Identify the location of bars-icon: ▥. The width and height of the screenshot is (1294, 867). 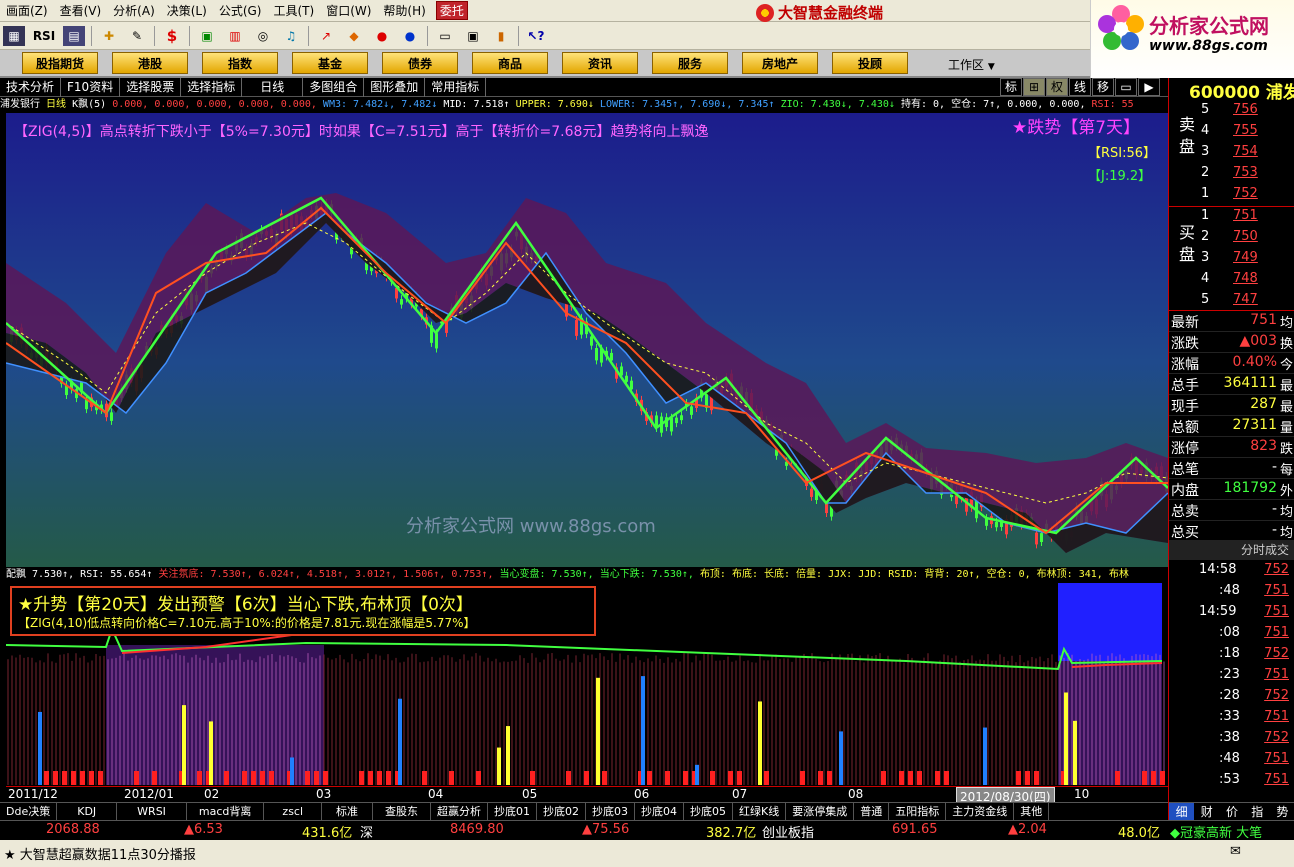
(235, 36).